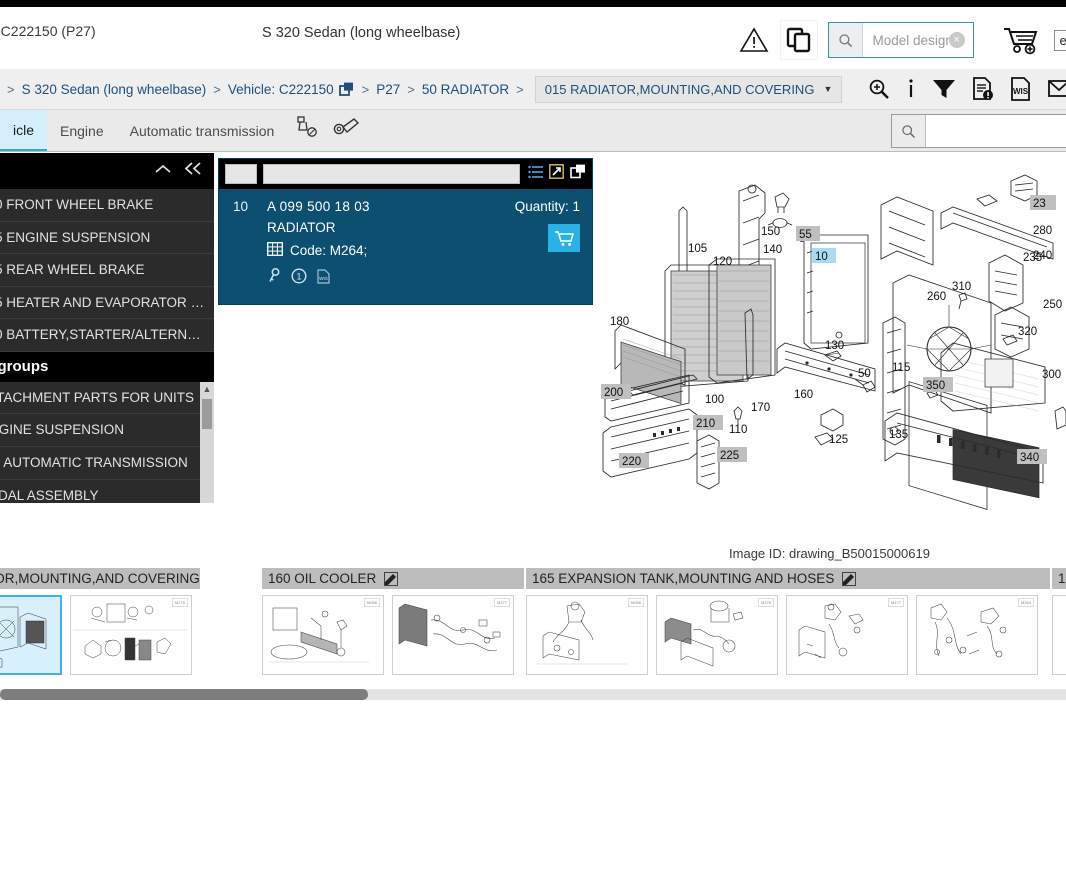 The height and width of the screenshot is (878, 1066). What do you see at coordinates (361, 33) in the screenshot?
I see `vehicle-description-label: S 320 Sedan (long wheelbase)` at bounding box center [361, 33].